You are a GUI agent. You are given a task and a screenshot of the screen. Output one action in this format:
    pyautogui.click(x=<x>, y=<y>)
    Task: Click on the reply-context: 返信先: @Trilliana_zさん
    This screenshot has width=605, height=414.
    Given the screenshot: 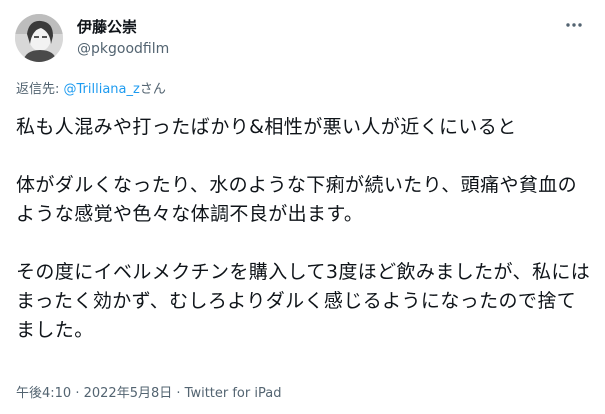 What is the action you would take?
    pyautogui.click(x=91, y=90)
    